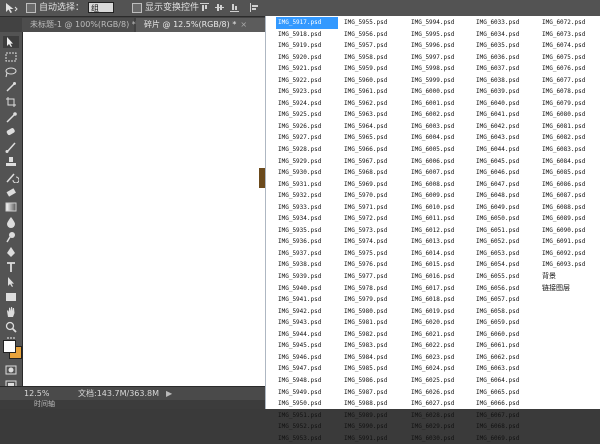  What do you see at coordinates (11, 192) in the screenshot?
I see `eraser-tool-icon` at bounding box center [11, 192].